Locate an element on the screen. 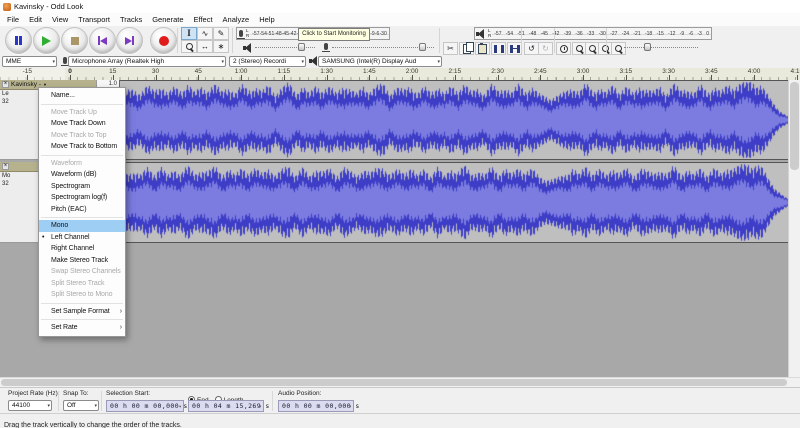  menu-item-move-track-up: Move Track Up is located at coordinates (82, 113).